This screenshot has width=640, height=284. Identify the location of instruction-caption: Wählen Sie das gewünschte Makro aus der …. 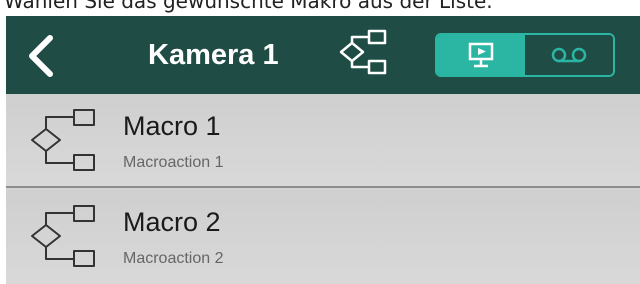
(248, 6).